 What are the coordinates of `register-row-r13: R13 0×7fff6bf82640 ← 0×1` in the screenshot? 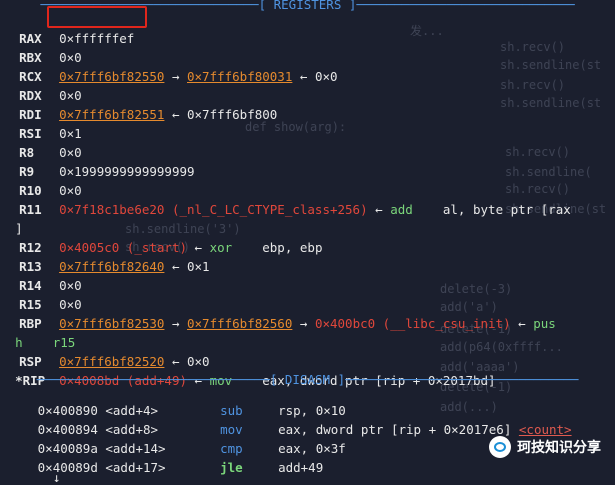 It's located at (105, 256).